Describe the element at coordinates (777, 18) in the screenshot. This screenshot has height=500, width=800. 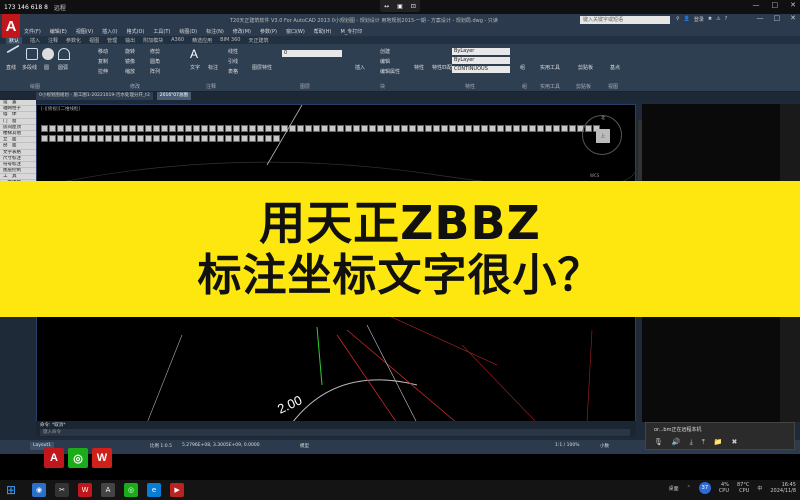
I see `maximize-button: □` at that location.